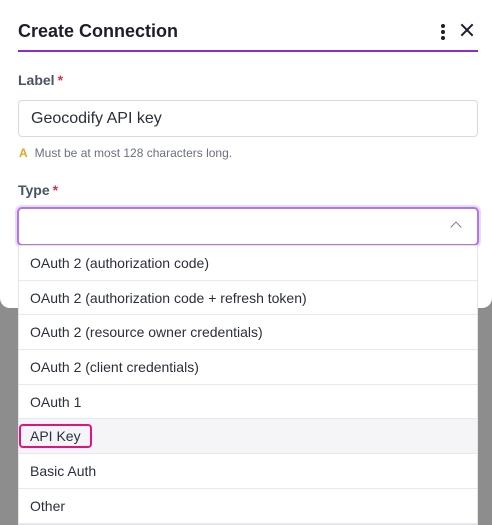 This screenshot has height=525, width=492. Describe the element at coordinates (248, 471) in the screenshot. I see `option-basic-auth: Basic Auth` at that location.